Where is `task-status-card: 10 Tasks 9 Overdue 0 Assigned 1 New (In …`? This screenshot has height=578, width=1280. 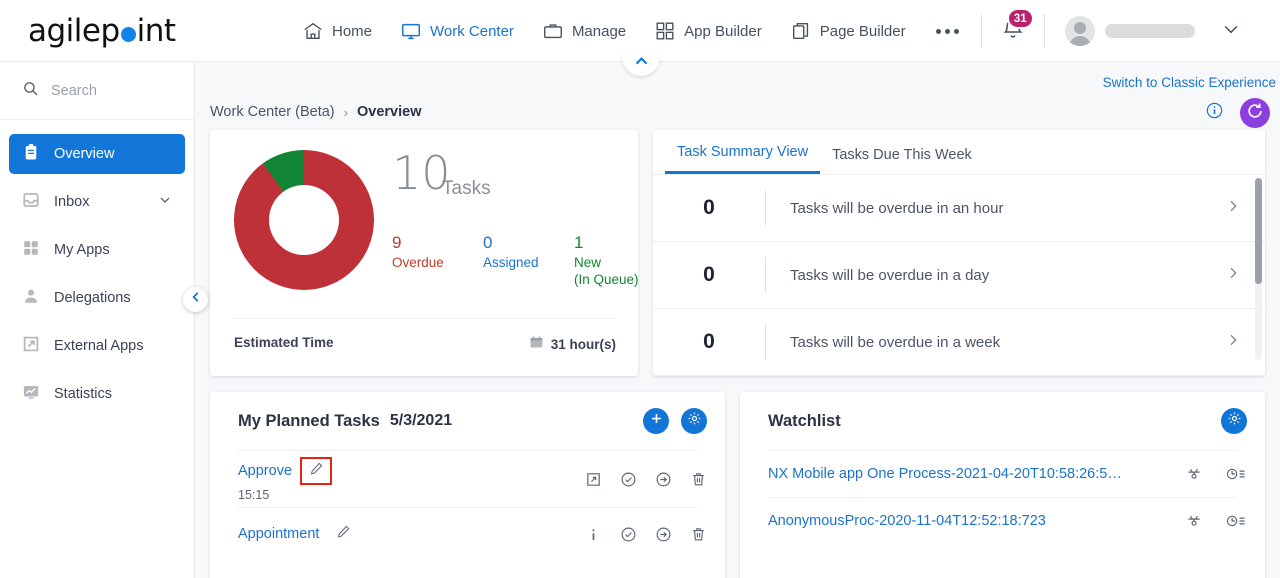
task-status-card: 10 Tasks 9 Overdue 0 Assigned 1 New (In … is located at coordinates (424, 253).